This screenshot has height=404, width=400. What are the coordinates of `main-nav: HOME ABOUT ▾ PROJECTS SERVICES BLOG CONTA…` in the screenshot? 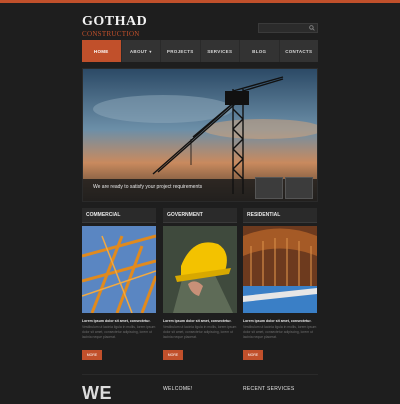 It's located at (200, 51).